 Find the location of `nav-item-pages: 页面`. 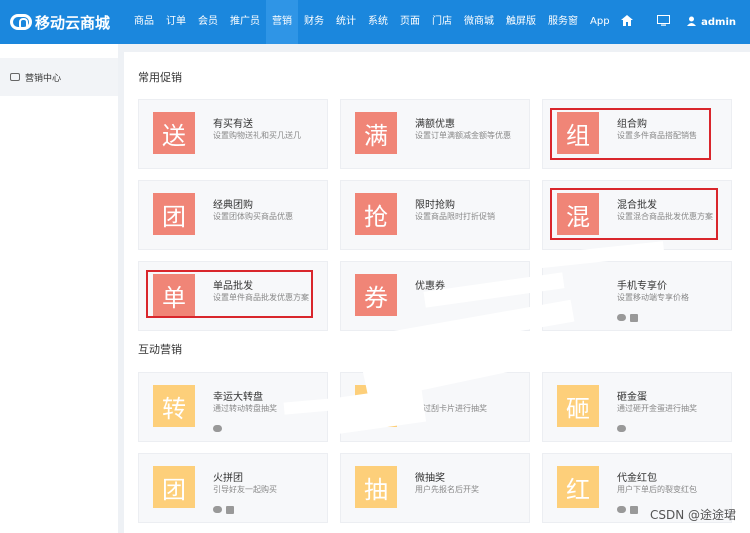

nav-item-pages: 页面 is located at coordinates (410, 22).